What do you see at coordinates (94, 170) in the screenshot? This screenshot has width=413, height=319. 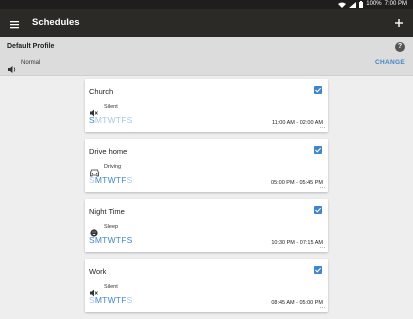 I see `car-icon` at bounding box center [94, 170].